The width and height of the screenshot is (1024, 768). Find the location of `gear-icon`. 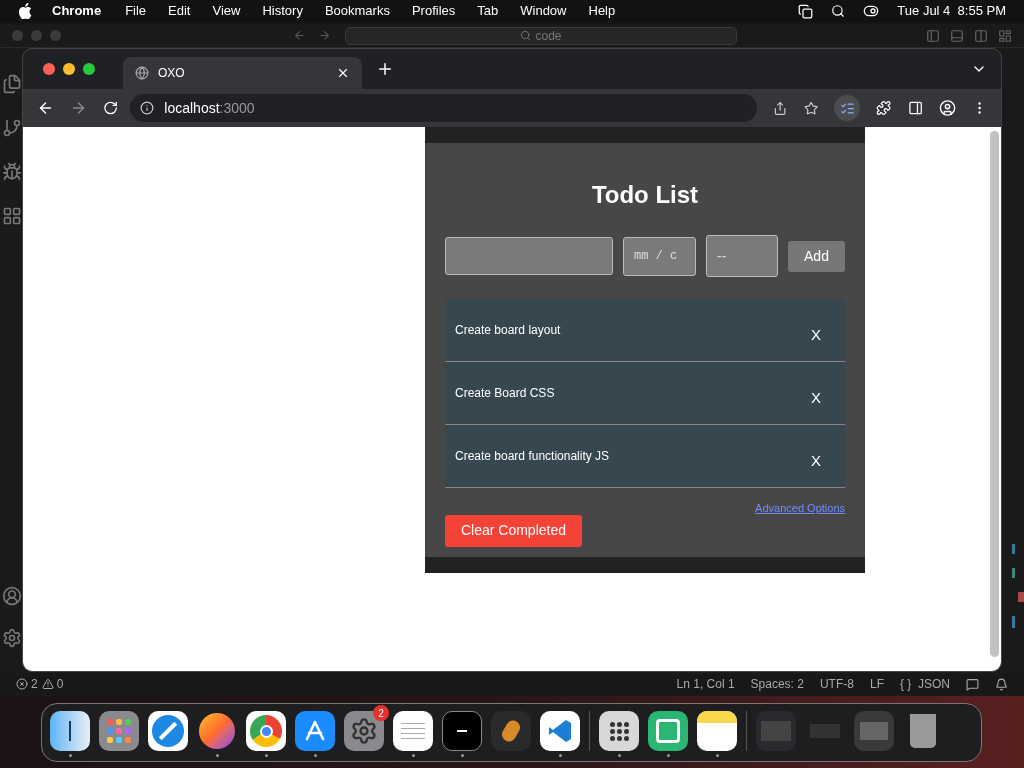

gear-icon is located at coordinates (364, 731).